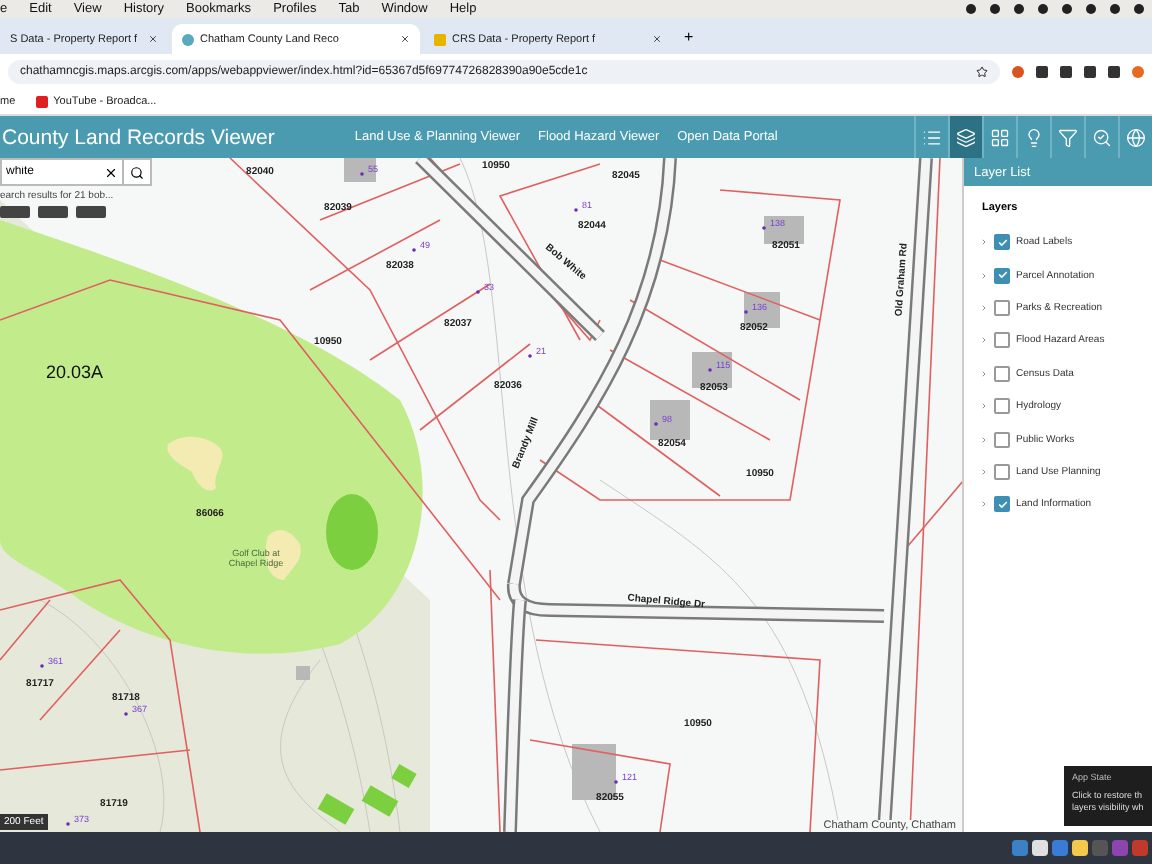  What do you see at coordinates (138, 137) in the screenshot?
I see `app-title: County Land Records Viewer` at bounding box center [138, 137].